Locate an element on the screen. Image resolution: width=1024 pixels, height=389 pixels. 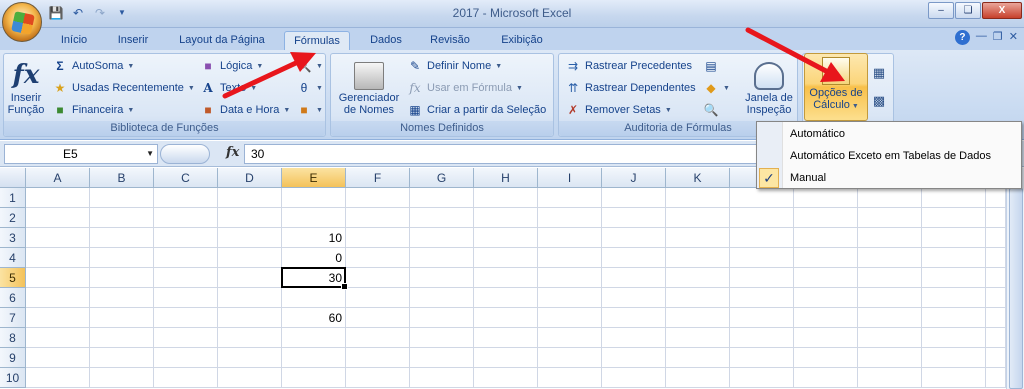
cell-O9 is located at coordinates (954, 358).